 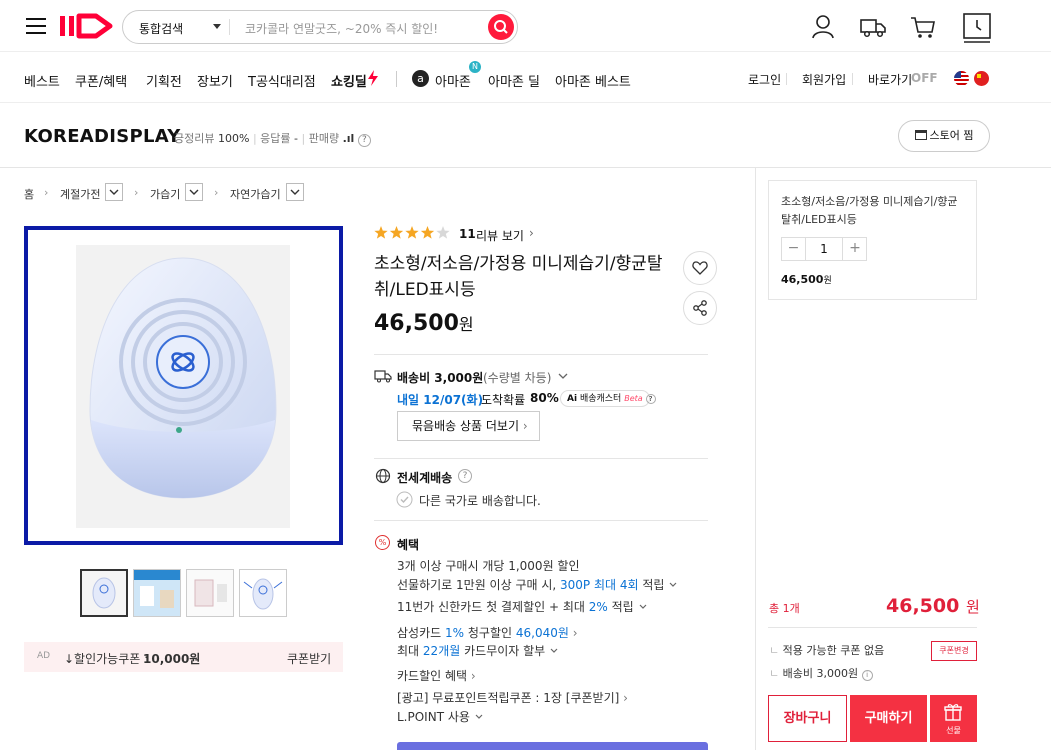 I want to click on product-main-image, so click(x=183, y=385).